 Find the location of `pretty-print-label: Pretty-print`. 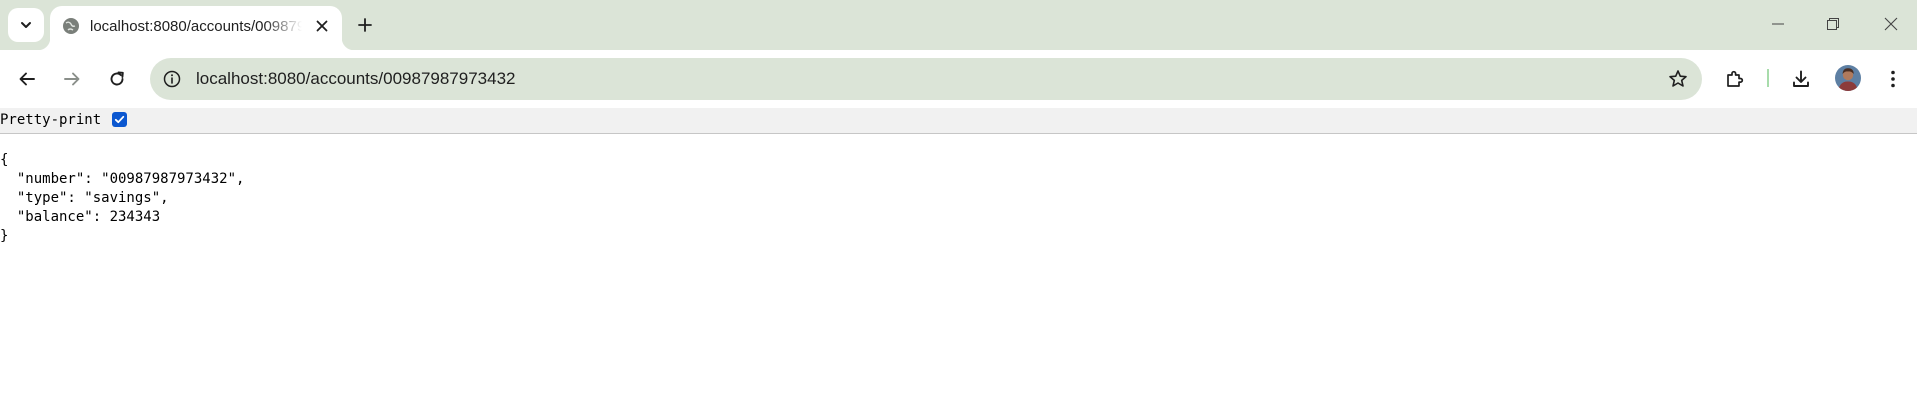

pretty-print-label: Pretty-print is located at coordinates (51, 120).